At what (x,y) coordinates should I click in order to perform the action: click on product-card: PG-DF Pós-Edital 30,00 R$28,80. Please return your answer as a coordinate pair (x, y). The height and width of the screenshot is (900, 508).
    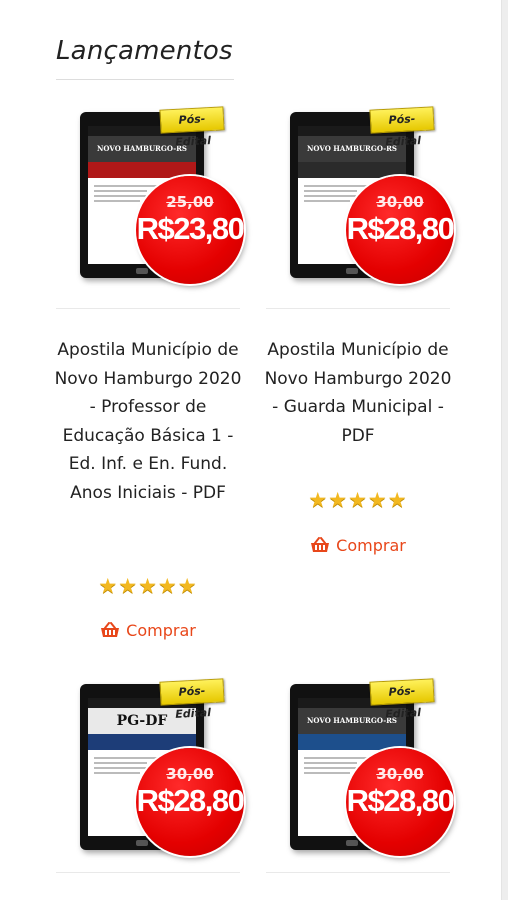
    Looking at the image, I should click on (150, 772).